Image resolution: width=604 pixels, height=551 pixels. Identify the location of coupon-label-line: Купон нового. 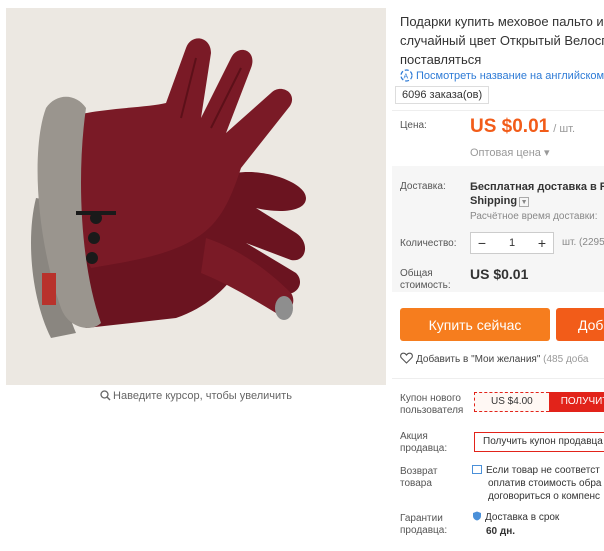
(430, 398).